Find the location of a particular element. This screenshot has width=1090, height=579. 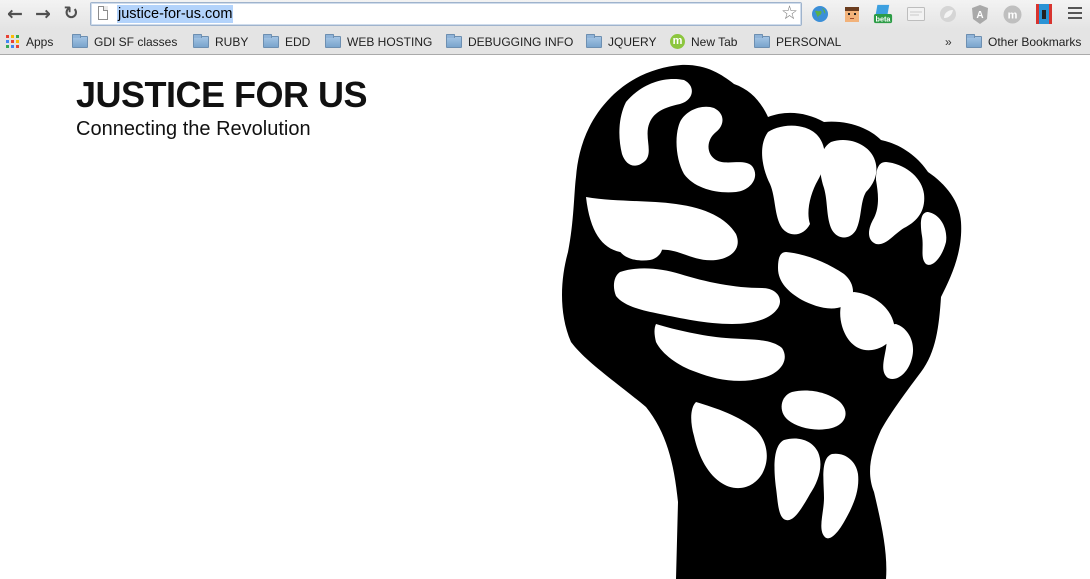

bookmark-folder-debugging-info: DEBUGGING INFO is located at coordinates (509, 41).